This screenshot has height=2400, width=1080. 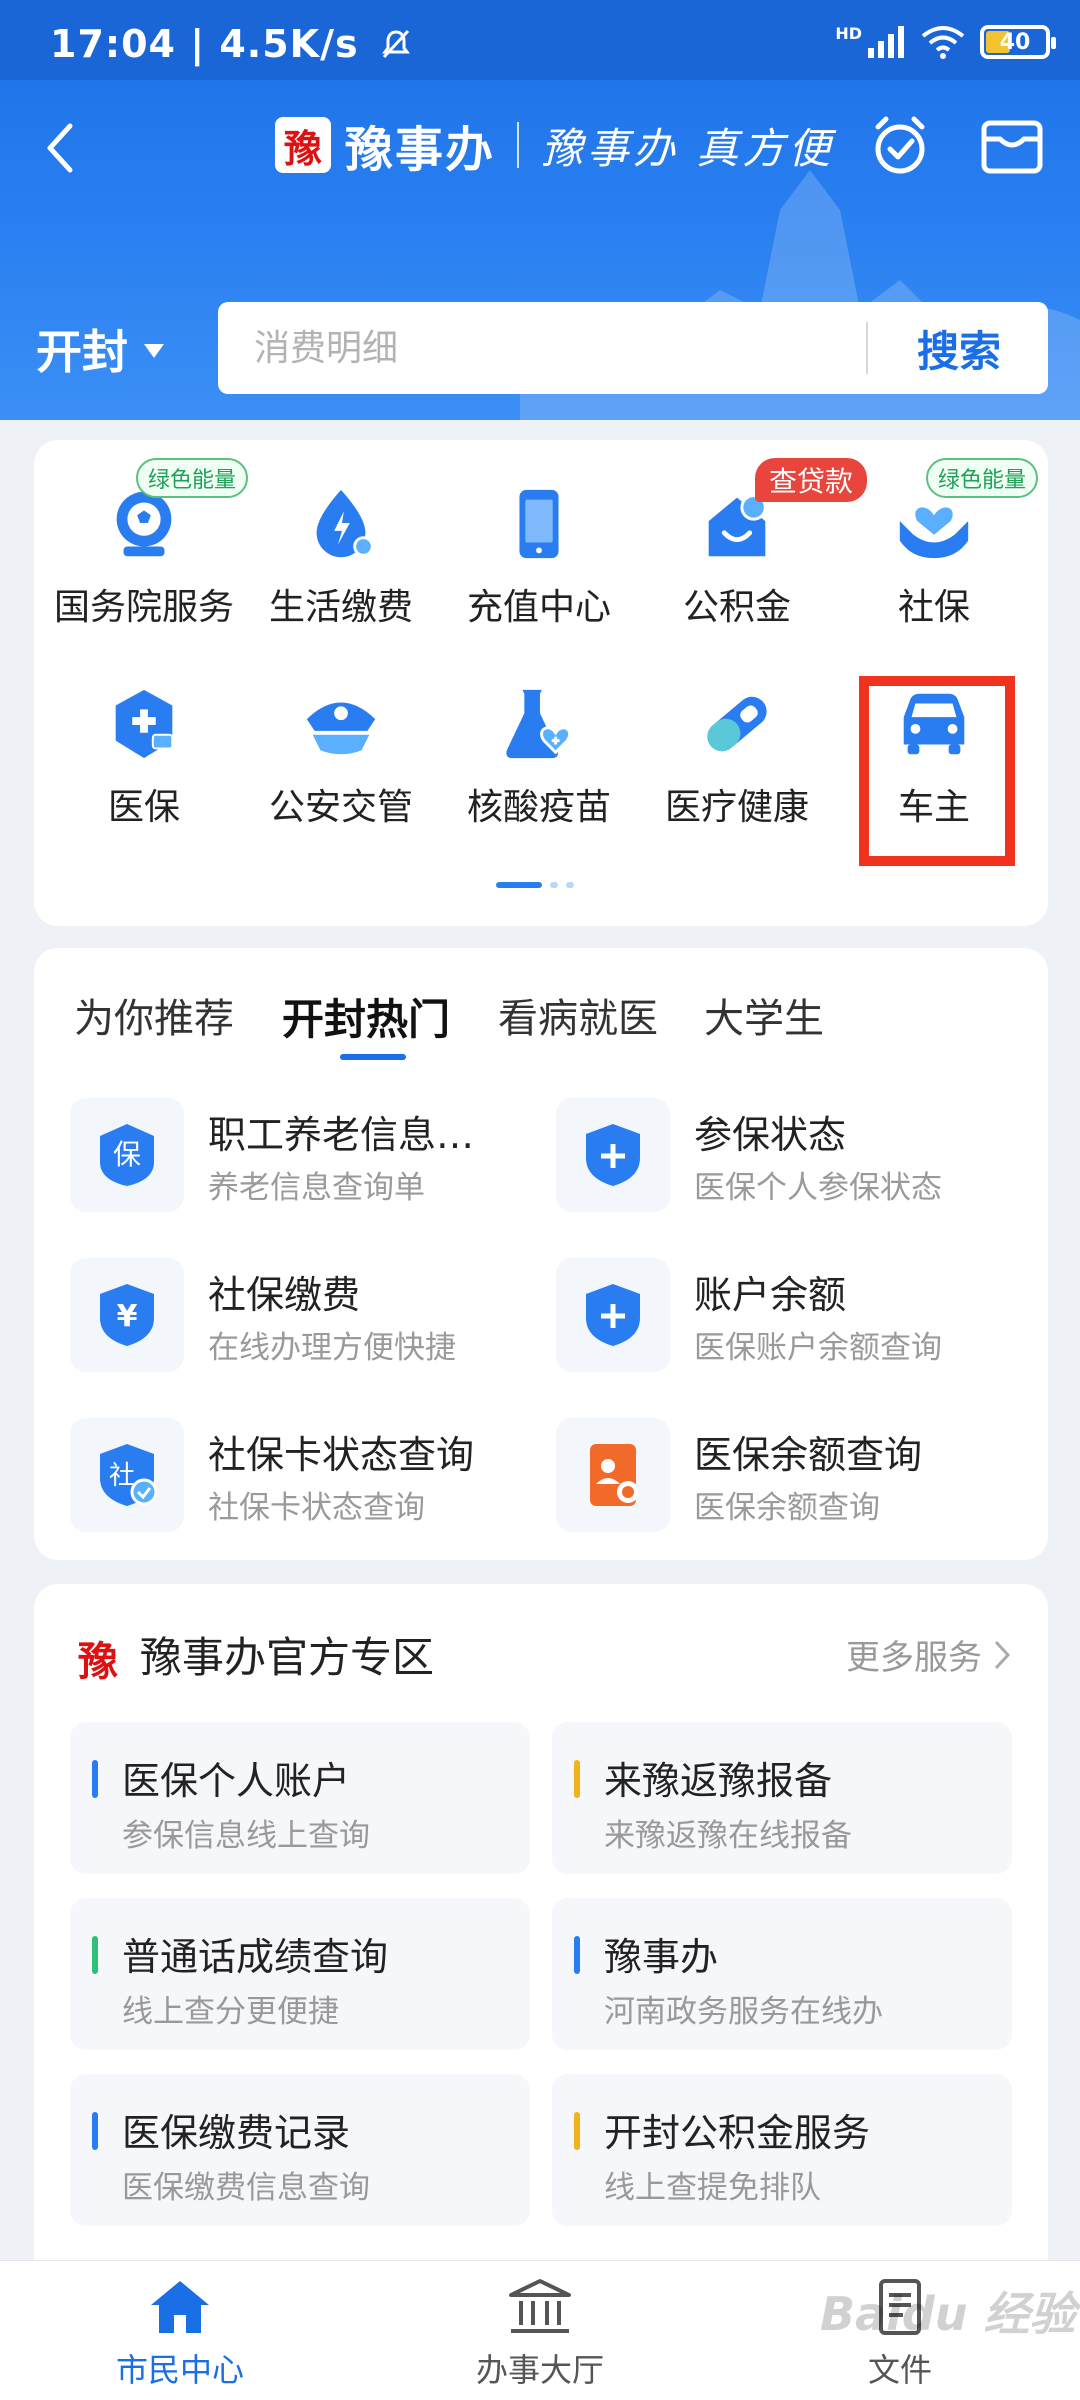 What do you see at coordinates (899, 2370) in the screenshot?
I see `nav-label: 文件` at bounding box center [899, 2370].